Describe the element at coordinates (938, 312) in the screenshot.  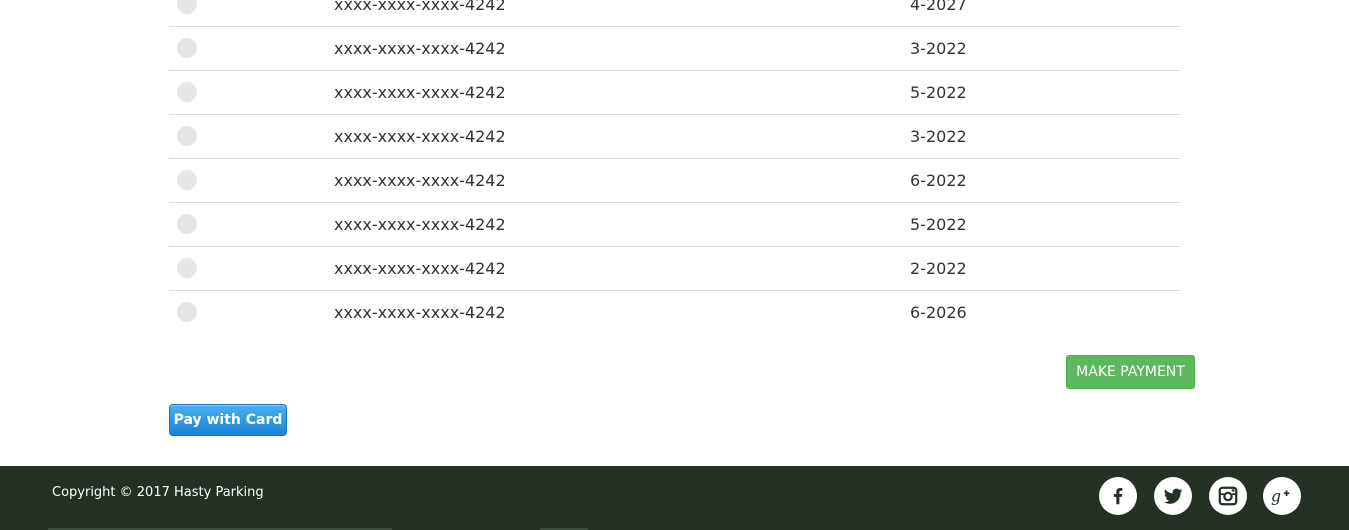
I see `card-expiry: 6-2026` at that location.